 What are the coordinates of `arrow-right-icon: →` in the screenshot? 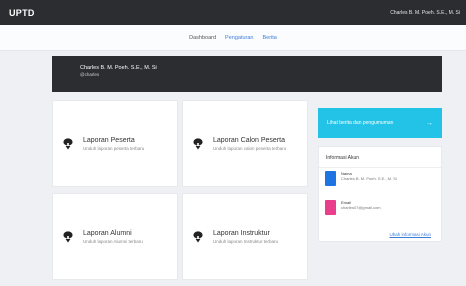 It's located at (429, 123).